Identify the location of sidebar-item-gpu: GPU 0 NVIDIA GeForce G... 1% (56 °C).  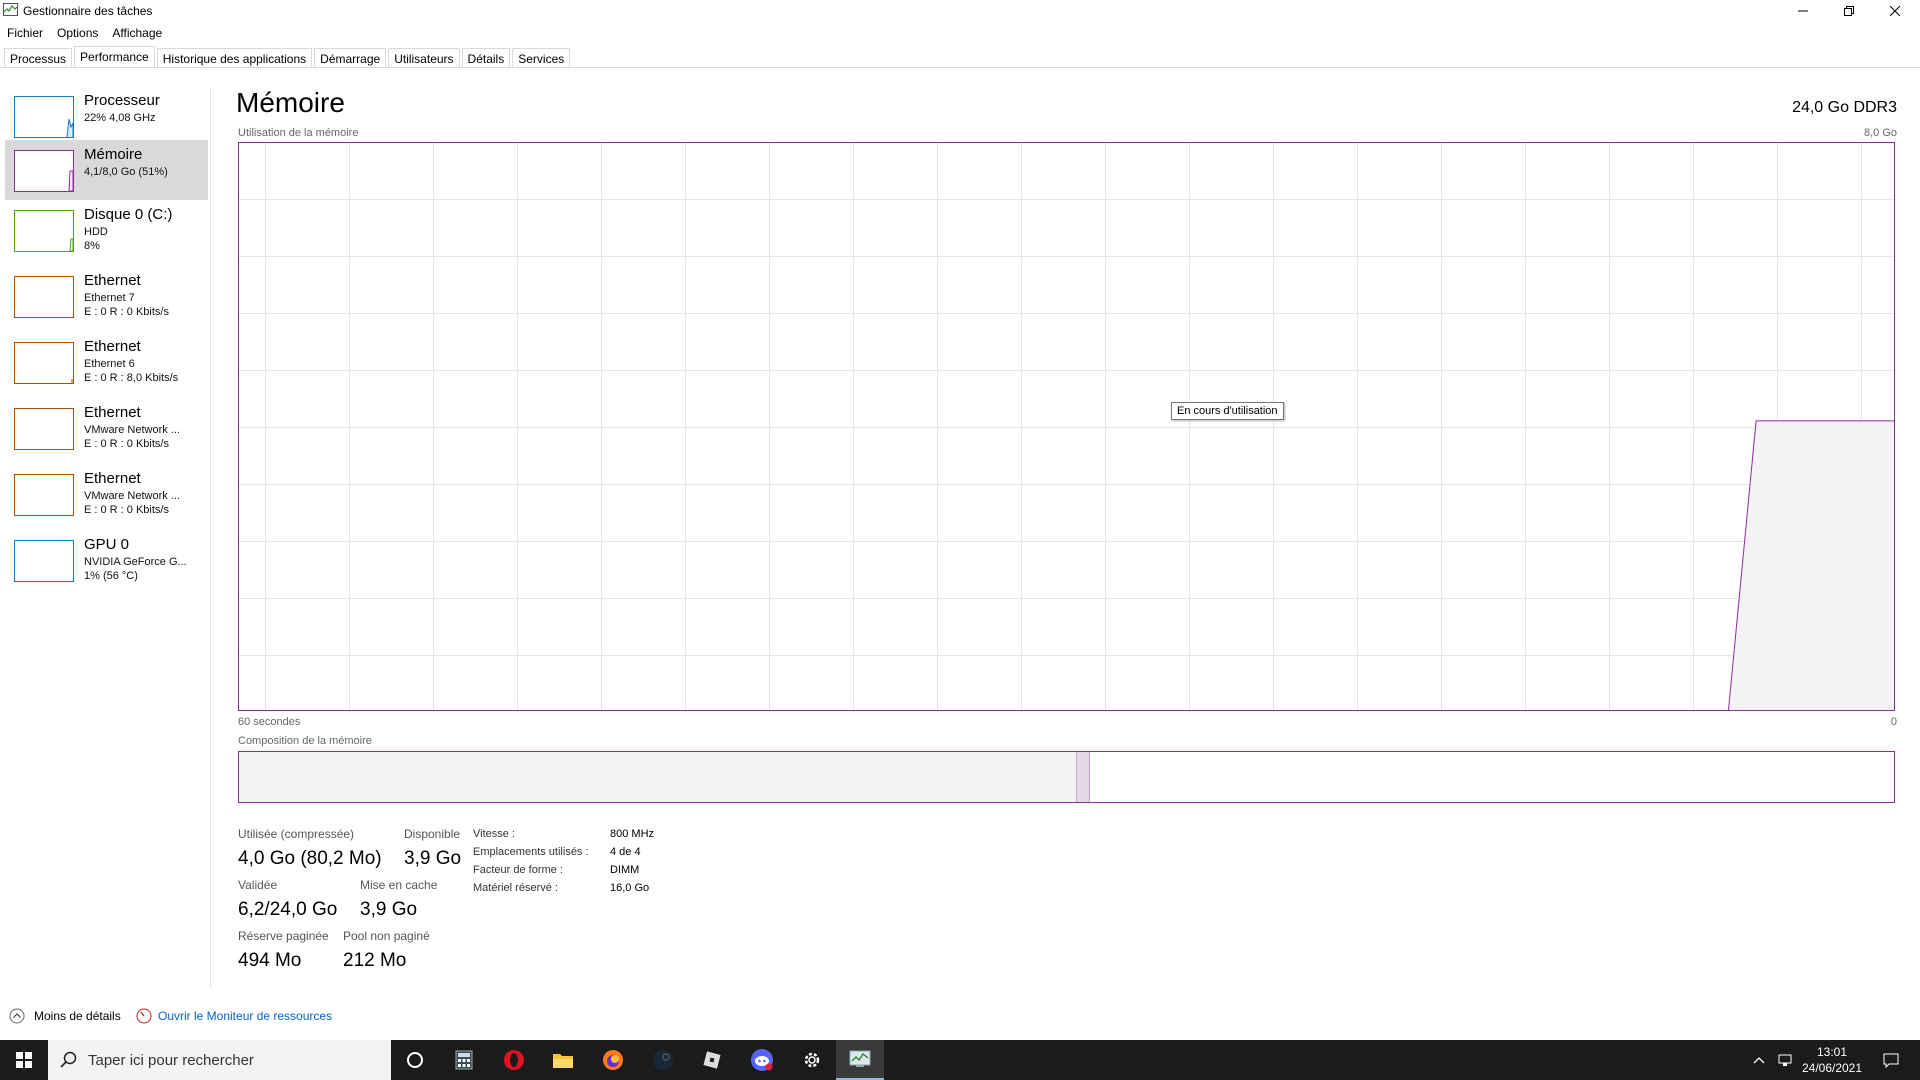
(106, 560).